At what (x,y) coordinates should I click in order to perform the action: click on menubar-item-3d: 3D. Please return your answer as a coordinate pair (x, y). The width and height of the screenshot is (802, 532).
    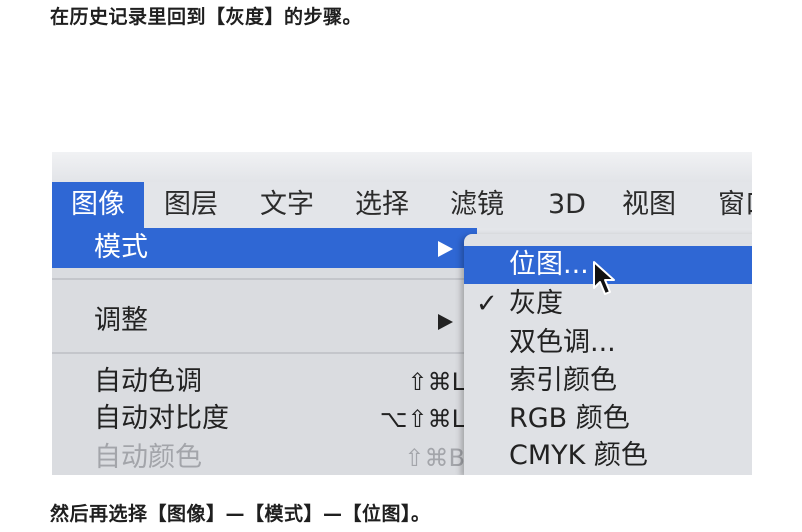
    Looking at the image, I should click on (567, 205).